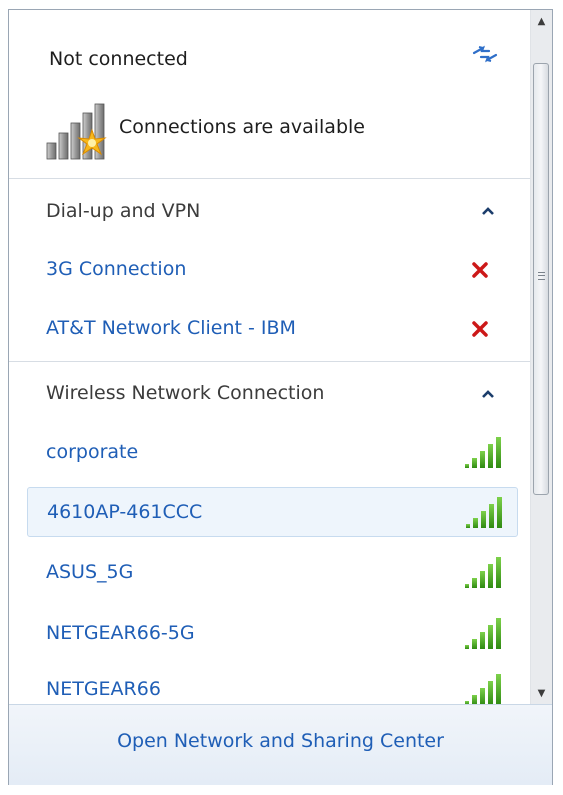 This screenshot has width=563, height=795. I want to click on section-header-wireless: Wireless Network Connection, so click(185, 393).